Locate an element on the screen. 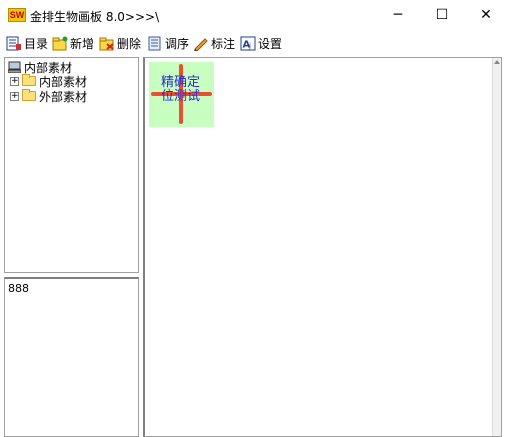 The image size is (509, 437). reorder-label: 调序 is located at coordinates (177, 43).